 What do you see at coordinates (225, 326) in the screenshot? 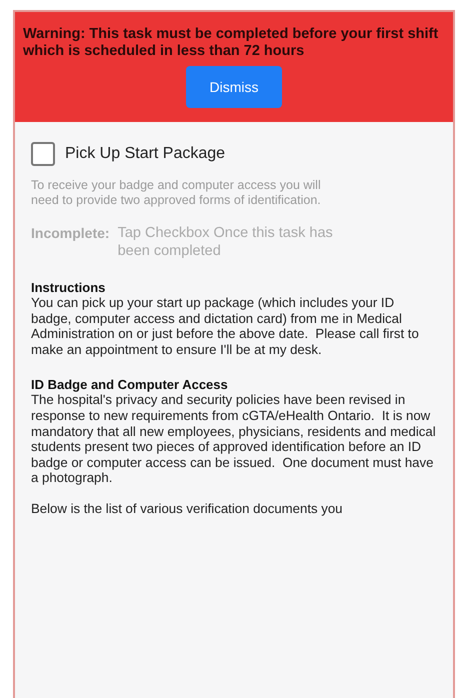
I see `section-paragraph: You can pick up your start up package (which includes your ID badge, computer access and dictation card) from me in Medical Administration on or just before the above date. Please call first to make an appointment to ensure I'll be at my desk.` at bounding box center [225, 326].